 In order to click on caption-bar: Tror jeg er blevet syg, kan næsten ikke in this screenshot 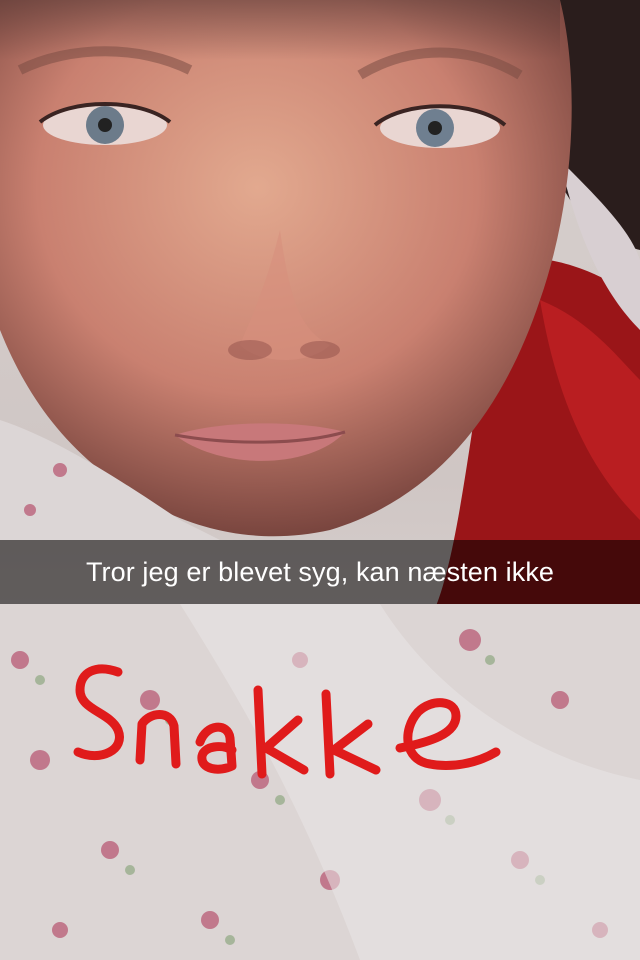, I will do `click(320, 572)`.